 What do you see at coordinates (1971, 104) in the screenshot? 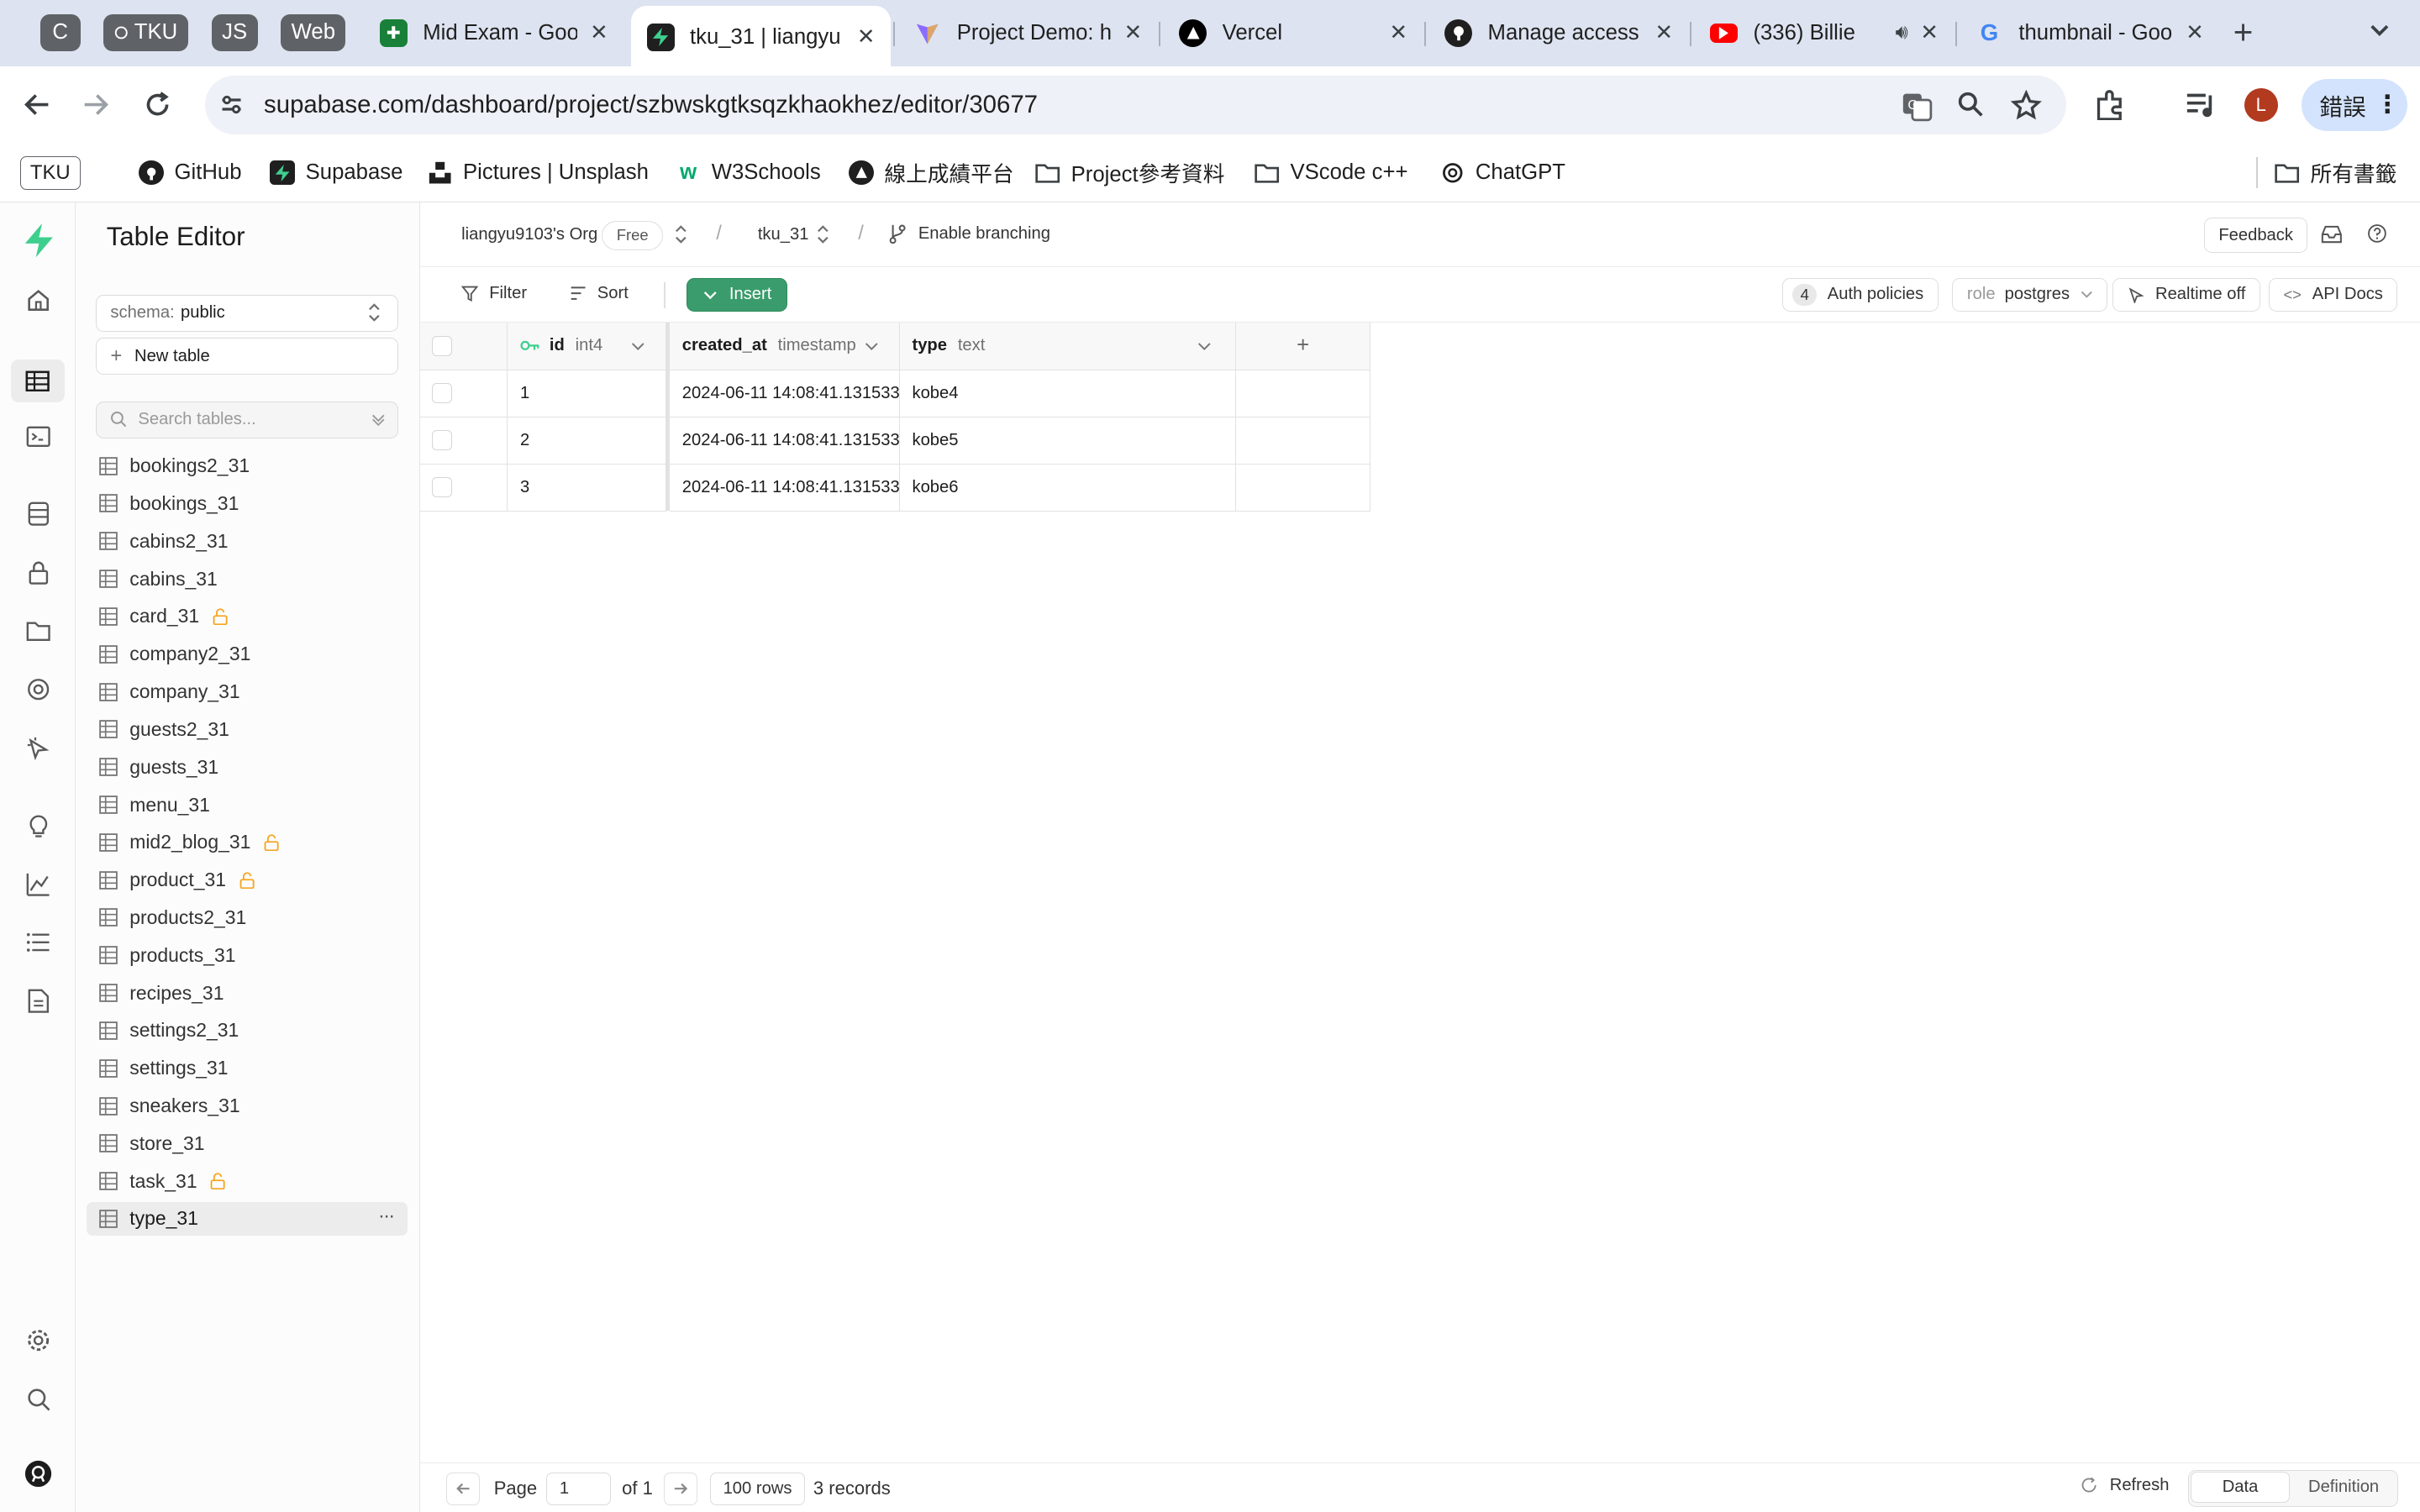
I see `zoom-icon` at bounding box center [1971, 104].